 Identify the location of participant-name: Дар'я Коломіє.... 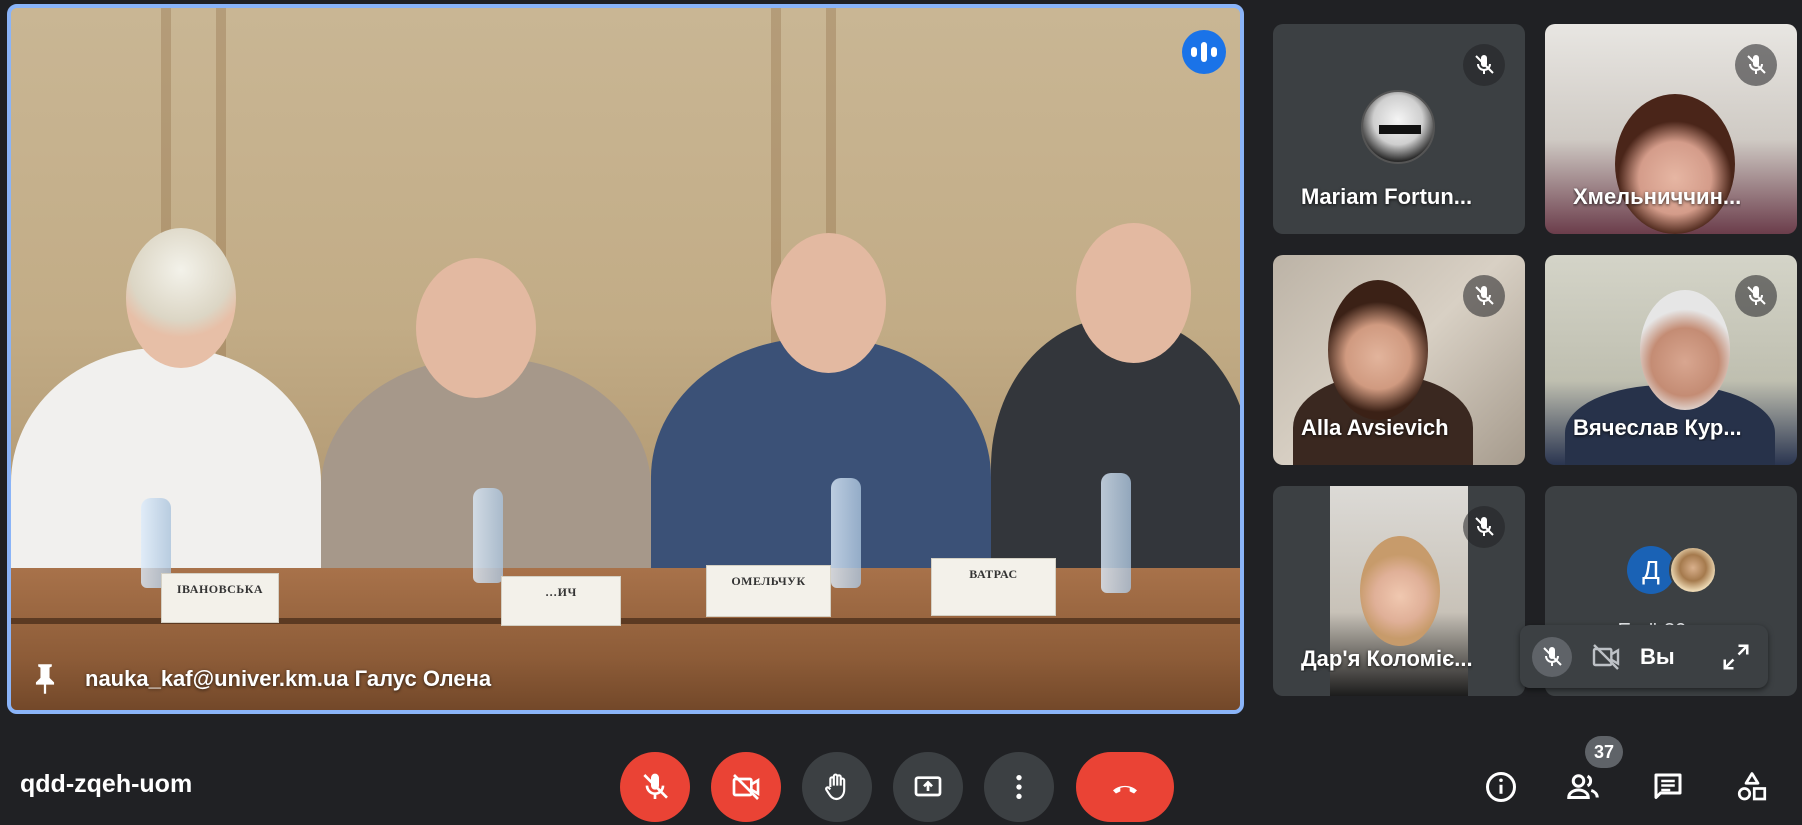
(1387, 658).